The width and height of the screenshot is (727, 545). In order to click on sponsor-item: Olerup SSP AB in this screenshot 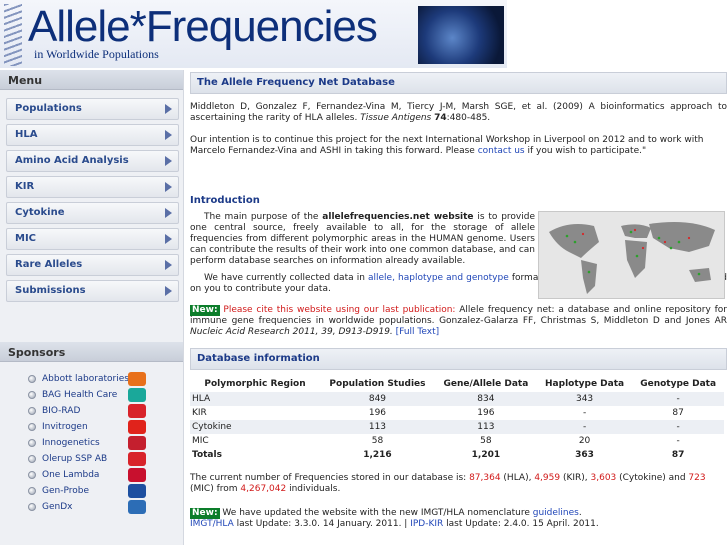, I will do `click(105, 460)`.